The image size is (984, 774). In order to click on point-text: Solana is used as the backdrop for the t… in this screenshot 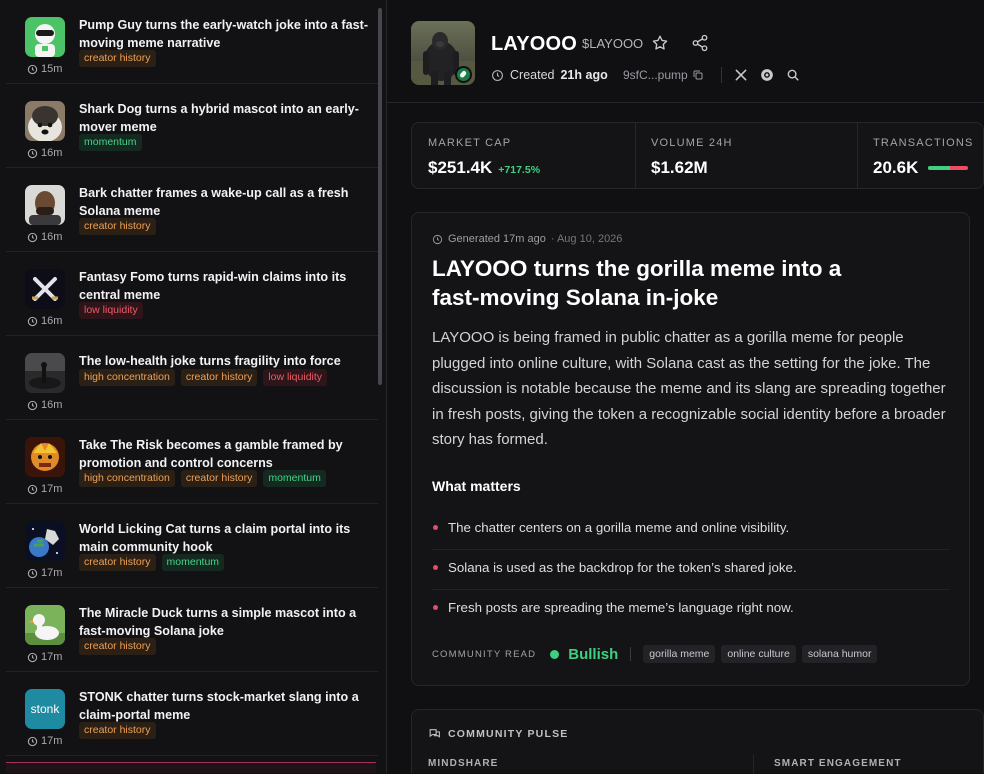, I will do `click(622, 567)`.